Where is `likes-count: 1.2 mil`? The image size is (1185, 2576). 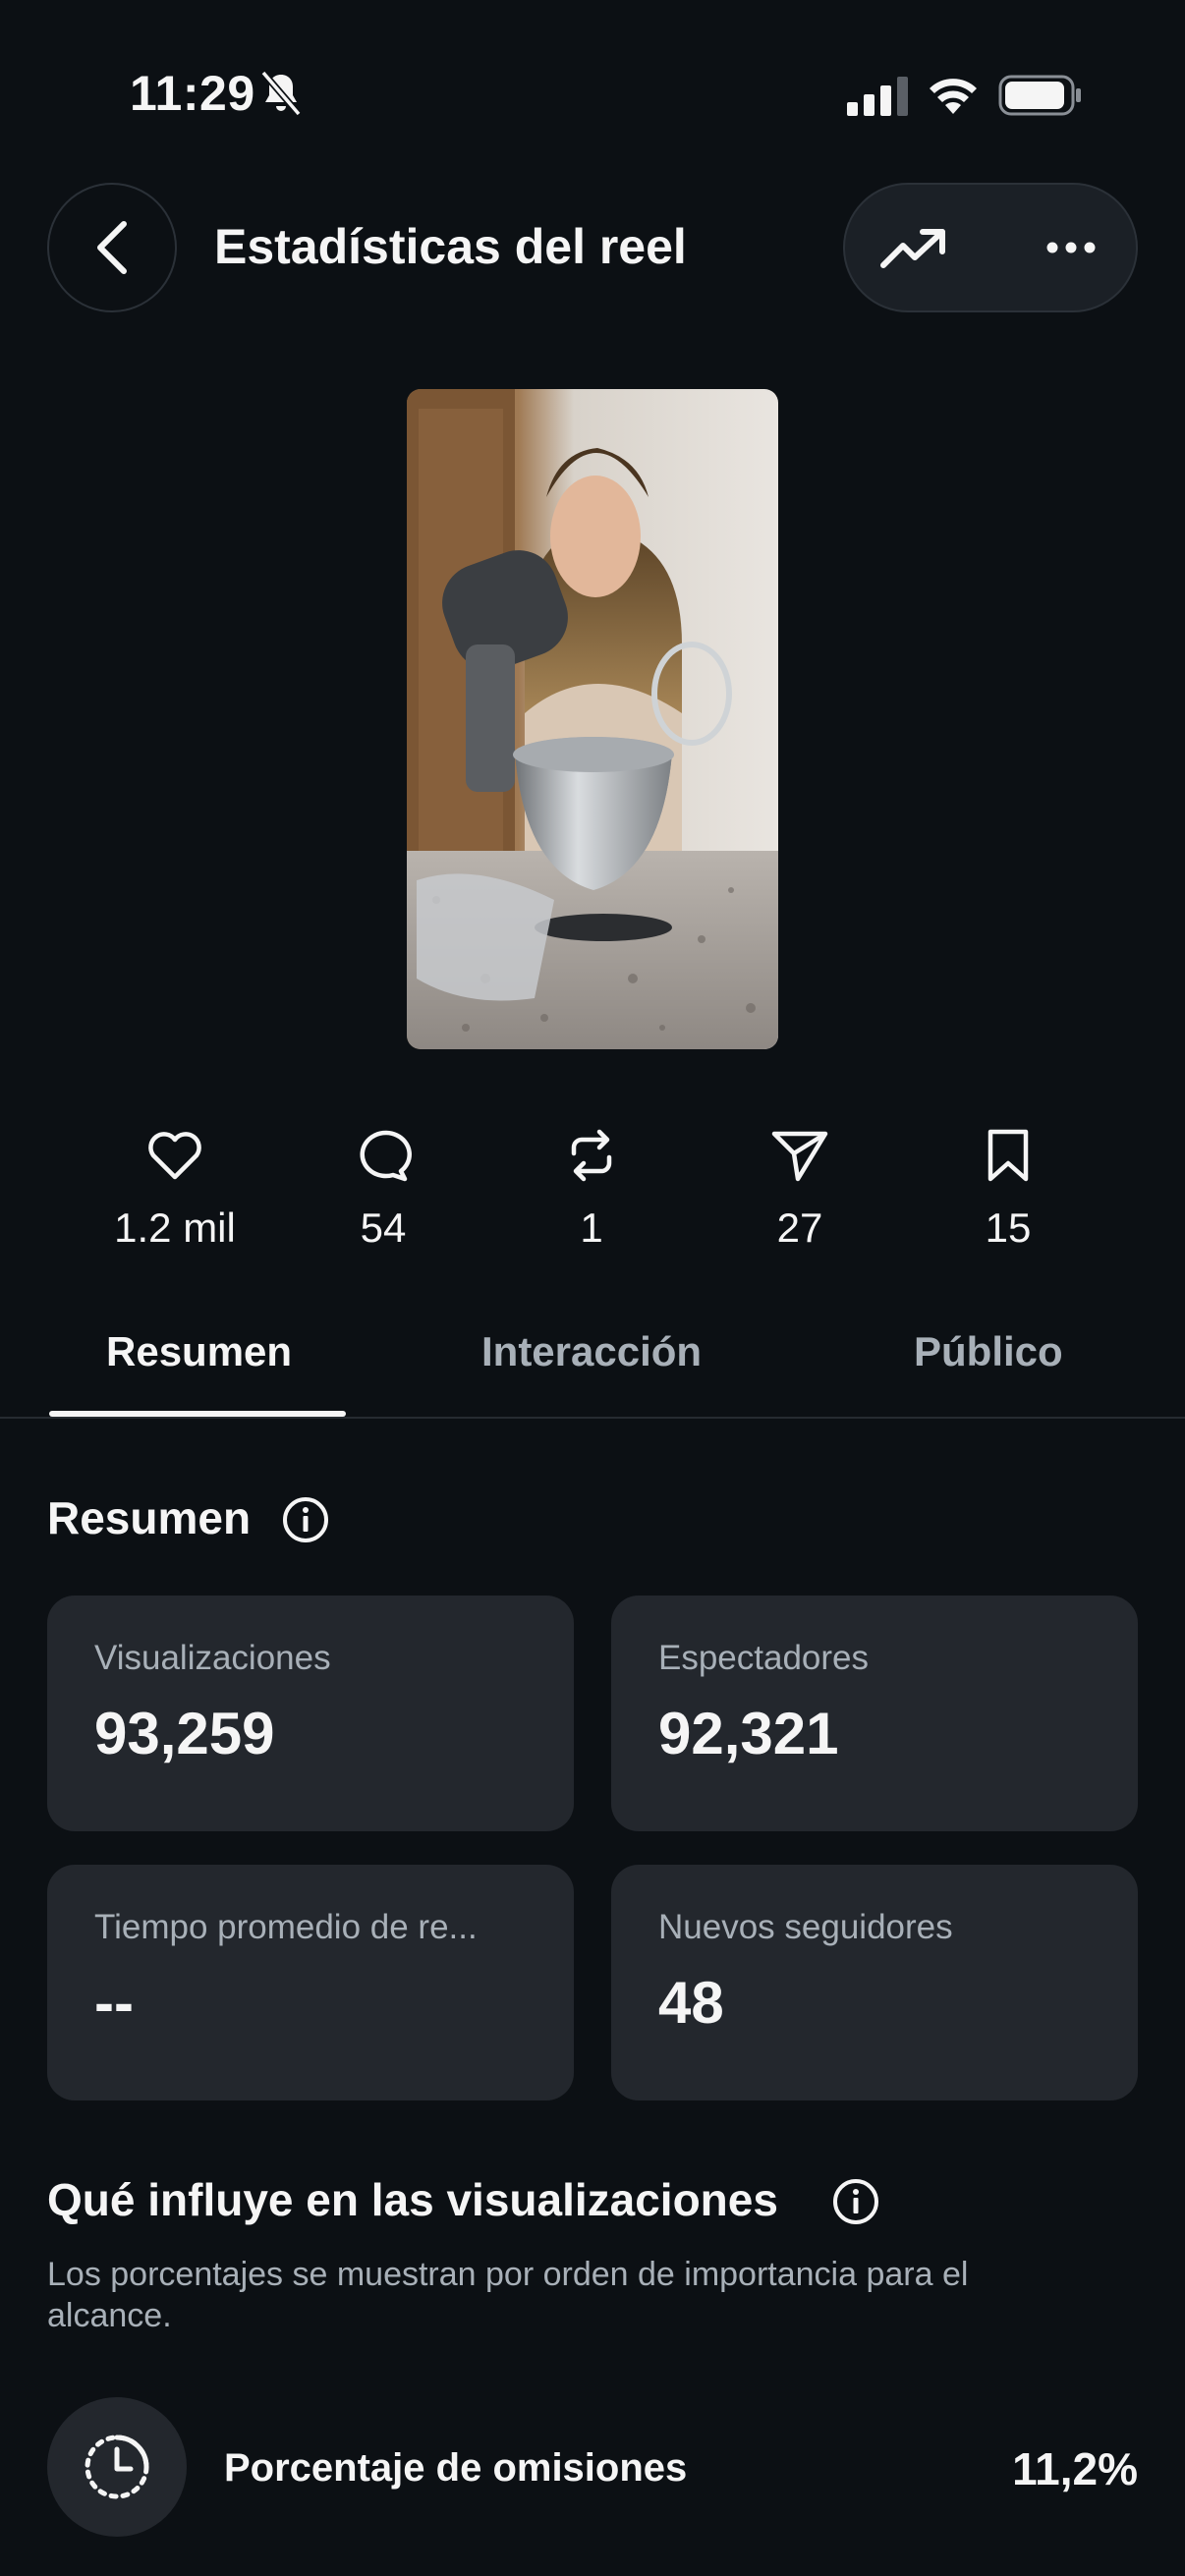 likes-count: 1.2 mil is located at coordinates (175, 1227).